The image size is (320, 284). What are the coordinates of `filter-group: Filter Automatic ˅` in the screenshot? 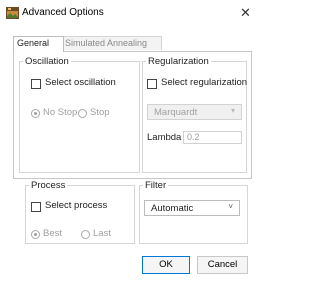 It's located at (193, 212).